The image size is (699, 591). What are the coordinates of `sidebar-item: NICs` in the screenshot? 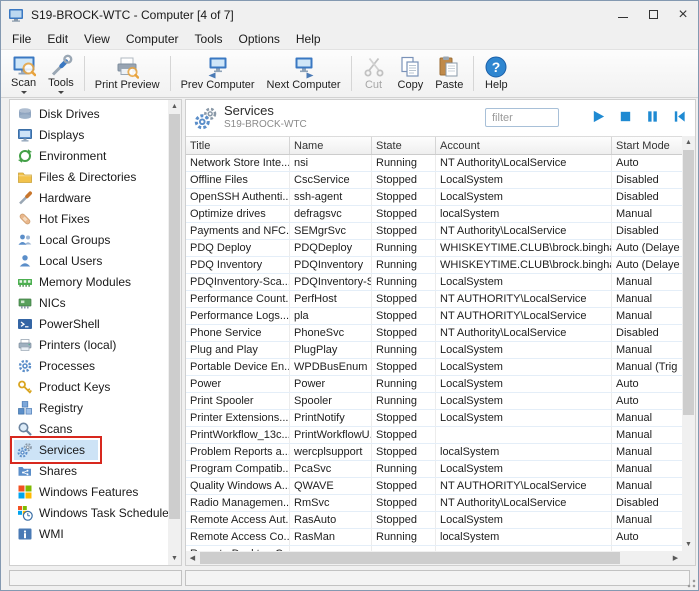 It's located at (89, 302).